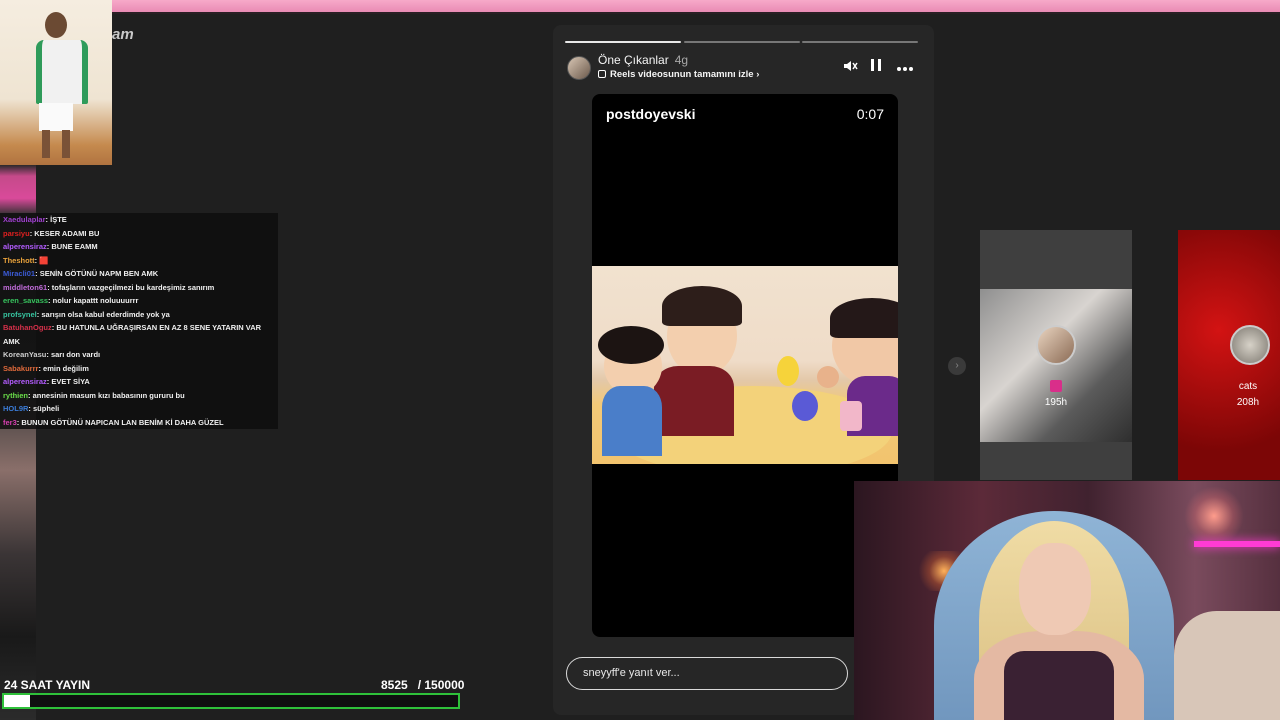  Describe the element at coordinates (47, 685) in the screenshot. I see `stream-title: 24 SAAT YAYIN` at that location.